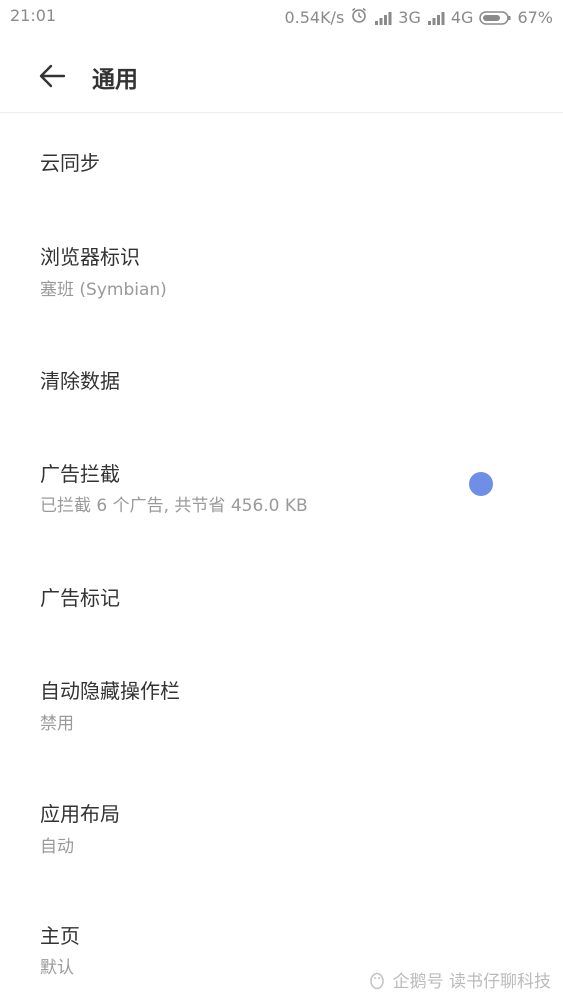 The height and width of the screenshot is (1000, 563). I want to click on watermark: 企鹅号 读书仔聊科技, so click(459, 979).